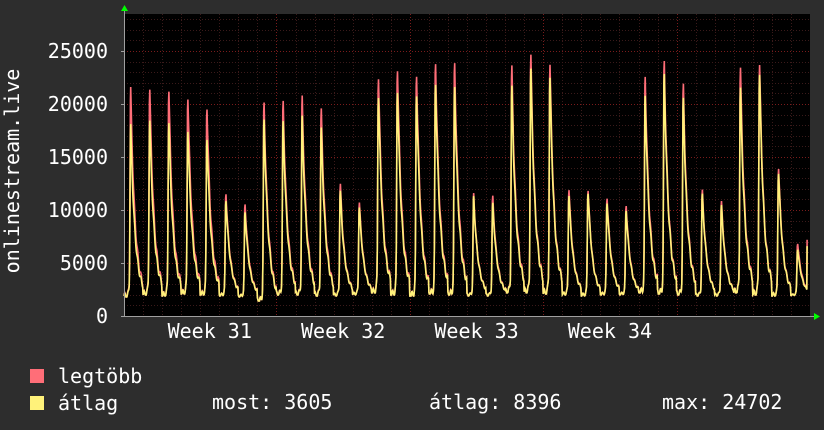 Image resolution: width=824 pixels, height=430 pixels. What do you see at coordinates (476, 331) in the screenshot?
I see `x-tick-label: Week 33` at bounding box center [476, 331].